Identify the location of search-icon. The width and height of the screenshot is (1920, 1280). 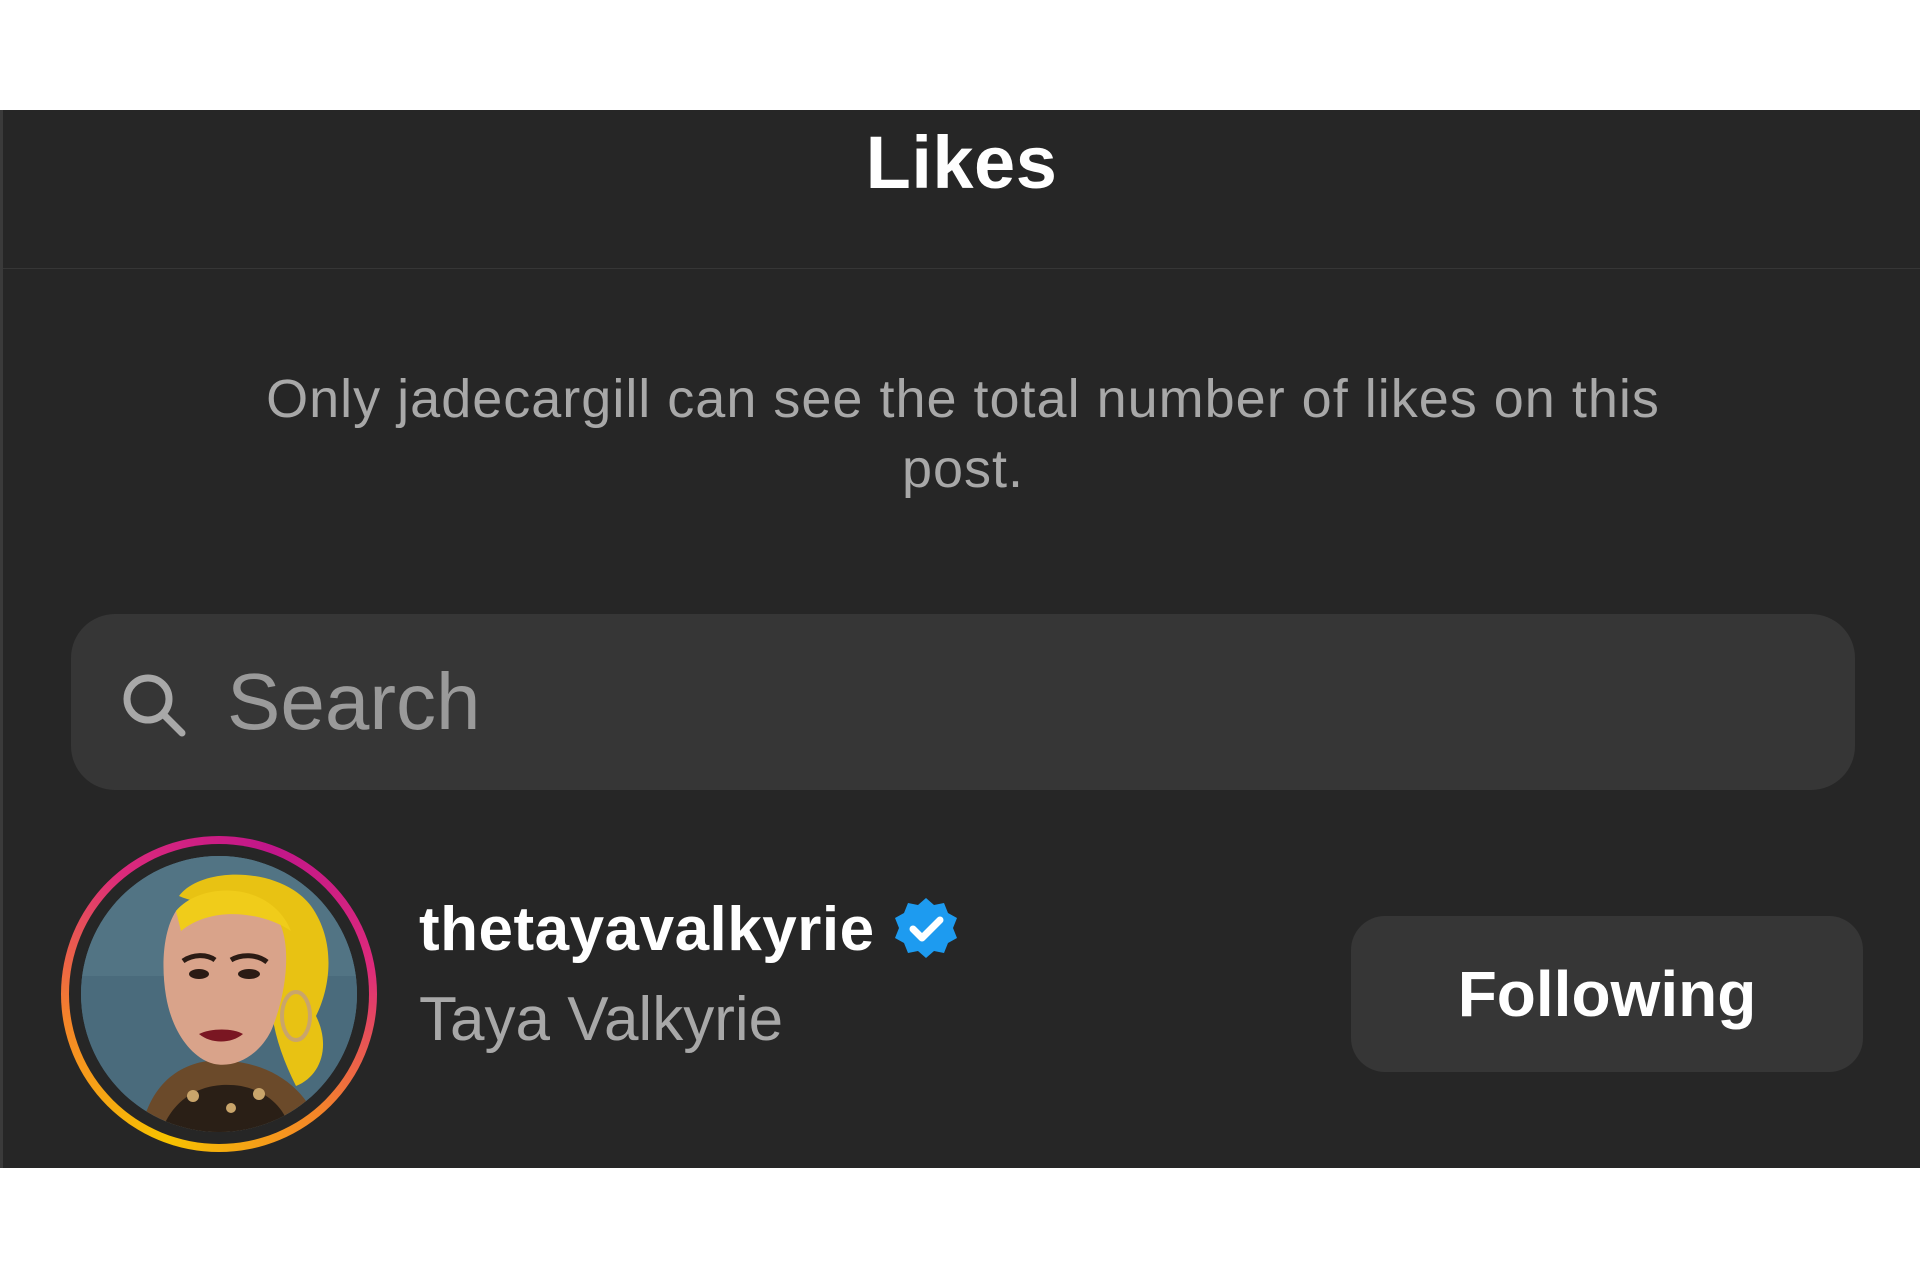
(154, 705).